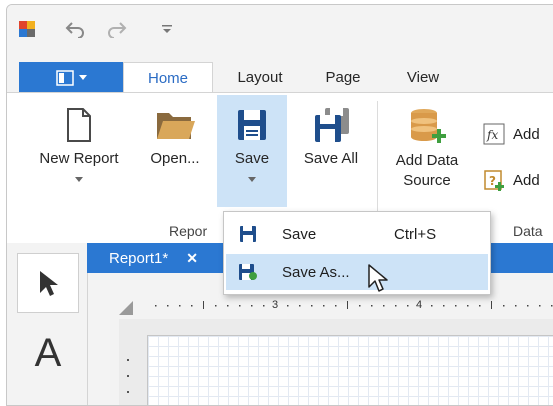  I want to click on add-label-1: Add, so click(526, 134).